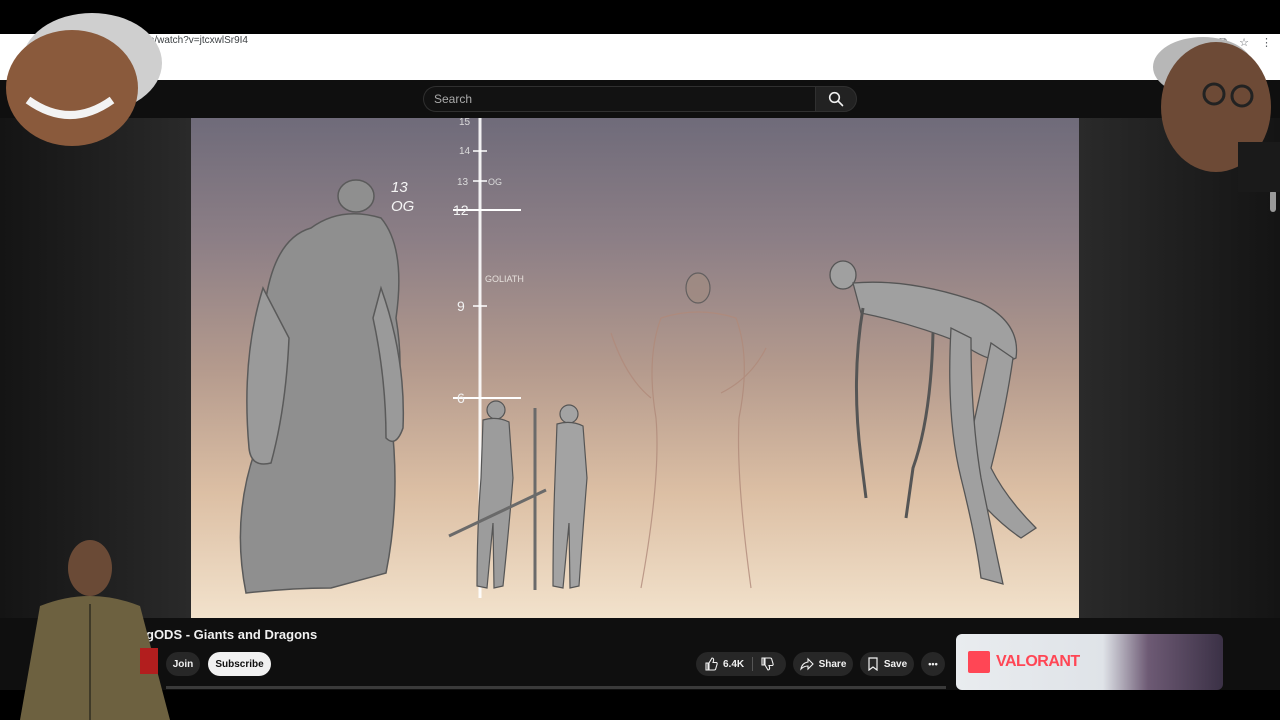  What do you see at coordinates (895, 664) in the screenshot?
I see `save-label: Save` at bounding box center [895, 664].